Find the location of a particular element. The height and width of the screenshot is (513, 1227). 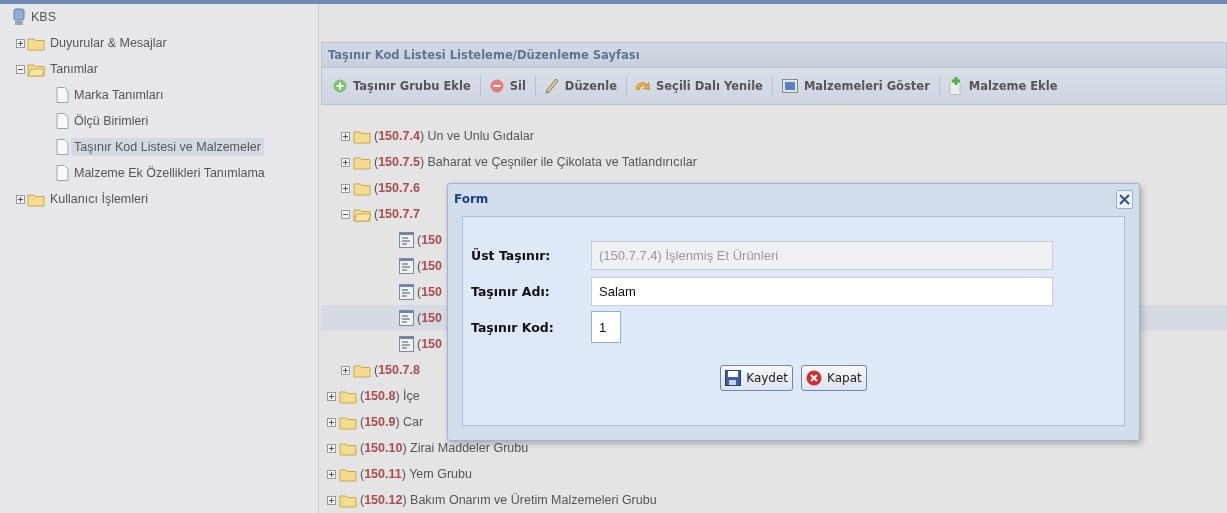

panel-title: Taşınır Kod Listesi Listeleme/Düzenleme Sayfası is located at coordinates (484, 54).